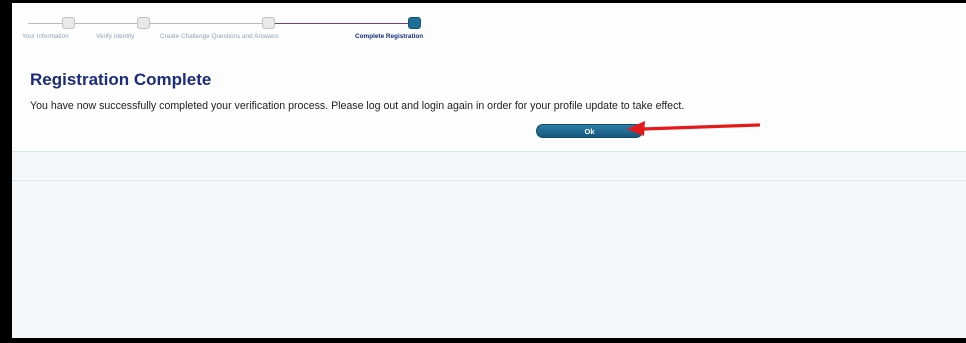  Describe the element at coordinates (219, 36) in the screenshot. I see `step-label-challenge-questions: Create Challenge Questions and Answers` at that location.